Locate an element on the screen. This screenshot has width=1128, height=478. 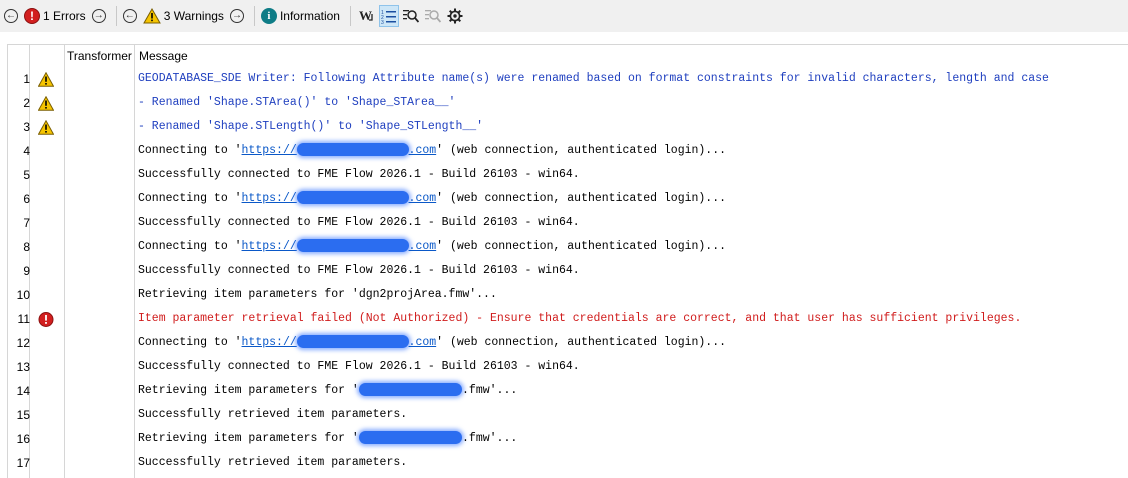
find-button is located at coordinates (411, 16).